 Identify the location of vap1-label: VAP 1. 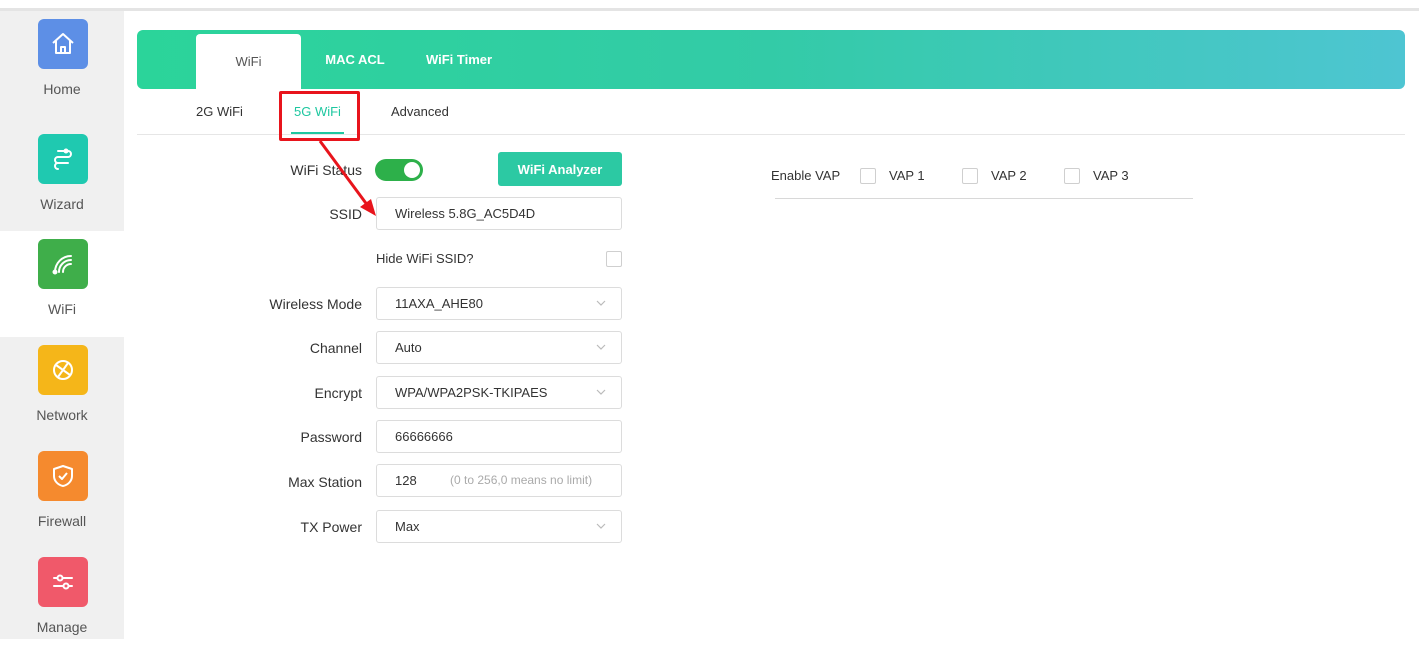
(907, 175).